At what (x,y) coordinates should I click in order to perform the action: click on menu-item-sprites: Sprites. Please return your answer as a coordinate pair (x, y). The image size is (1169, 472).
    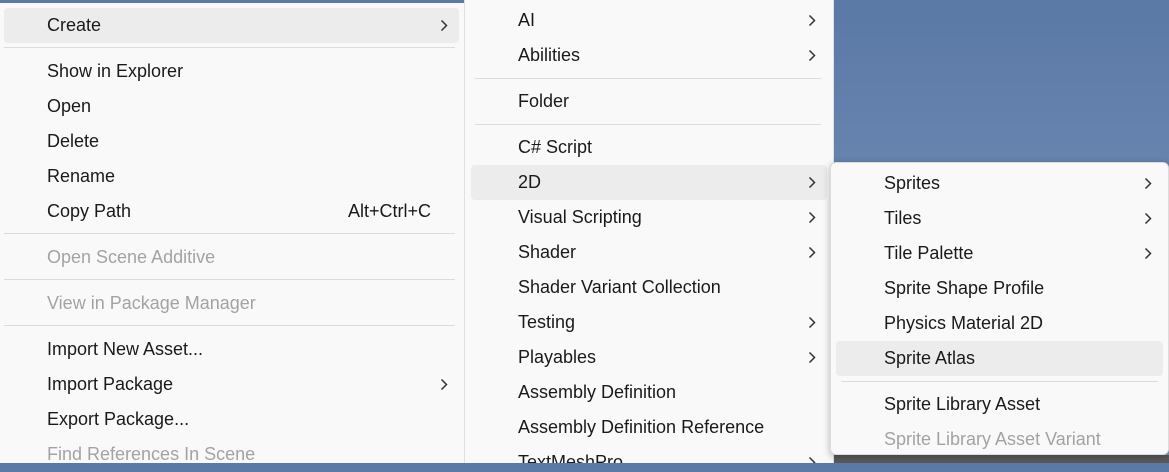
    Looking at the image, I should click on (999, 183).